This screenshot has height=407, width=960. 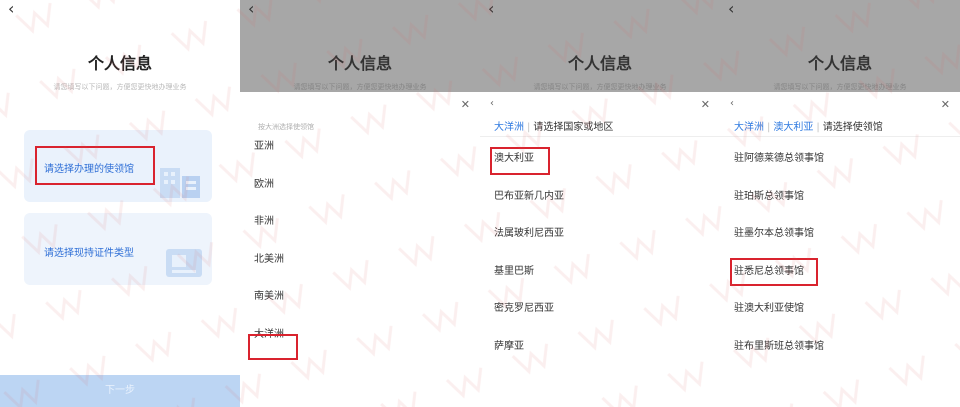 What do you see at coordinates (360, 297) in the screenshot?
I see `list-item-south-america: 南美洲` at bounding box center [360, 297].